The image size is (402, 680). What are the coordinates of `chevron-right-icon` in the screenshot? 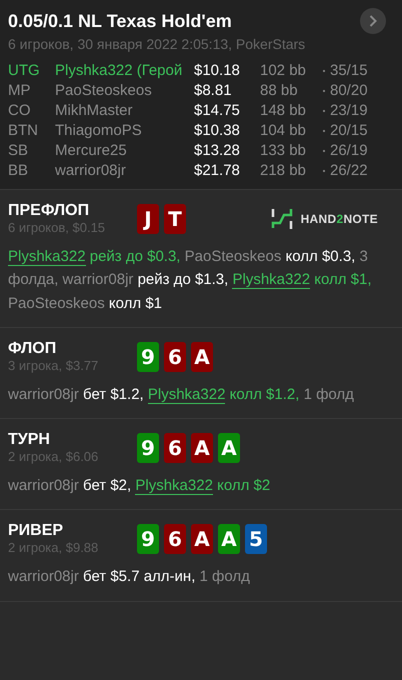 It's located at (373, 21).